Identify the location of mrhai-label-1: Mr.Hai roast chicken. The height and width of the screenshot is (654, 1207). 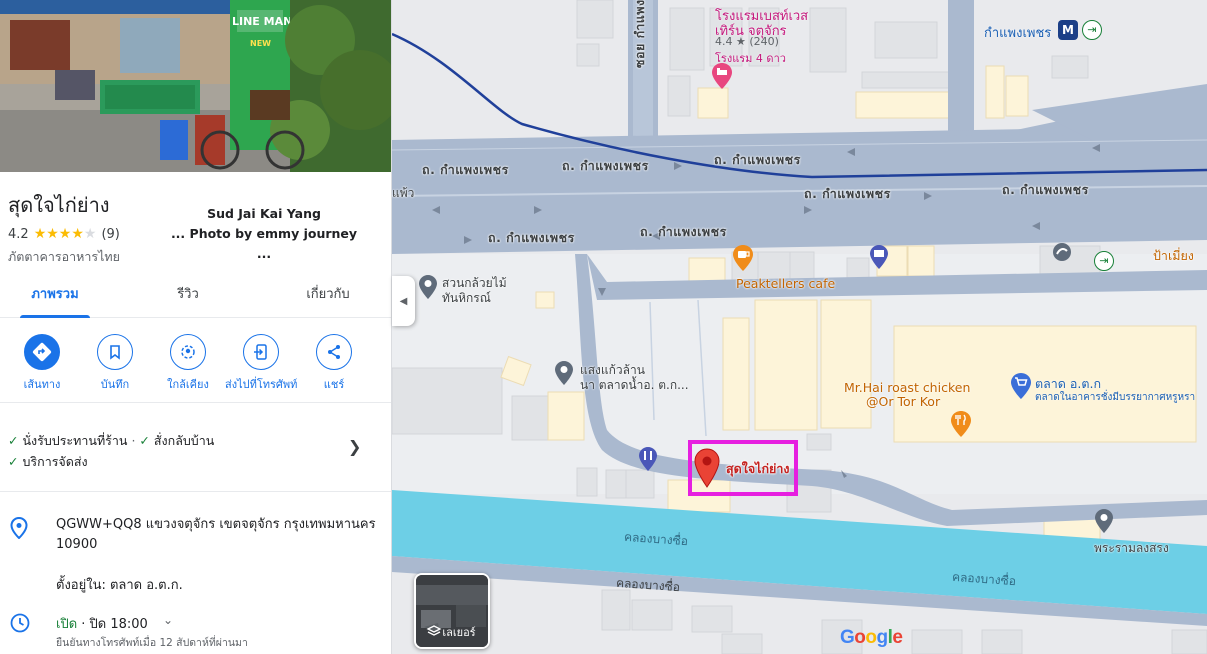
(907, 387).